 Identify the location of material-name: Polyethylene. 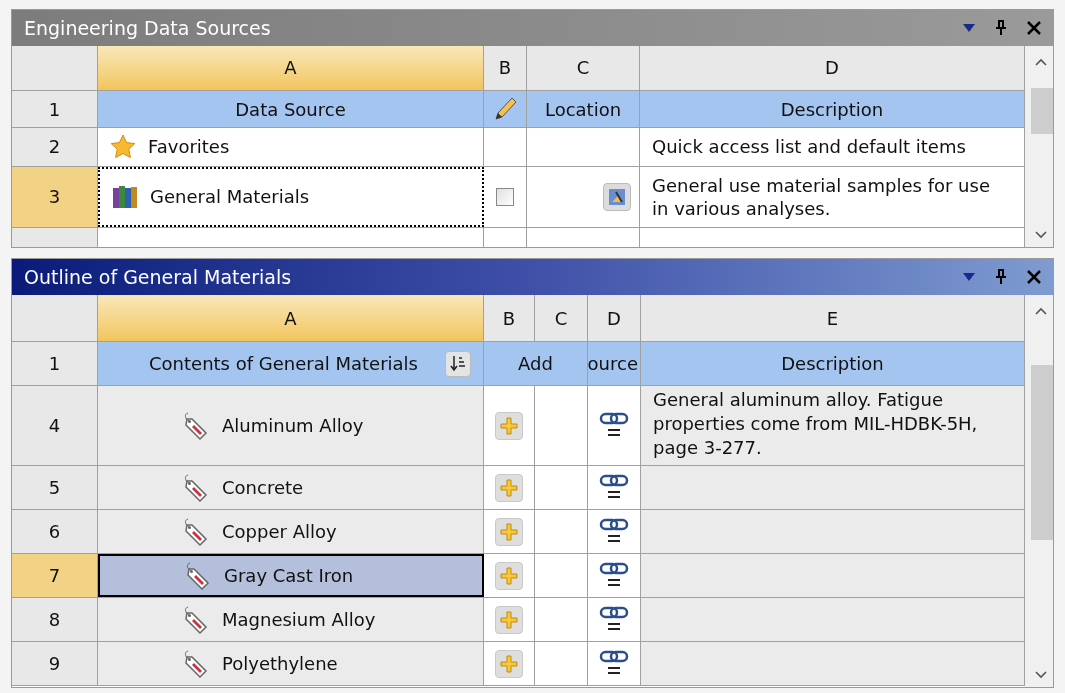
(280, 664).